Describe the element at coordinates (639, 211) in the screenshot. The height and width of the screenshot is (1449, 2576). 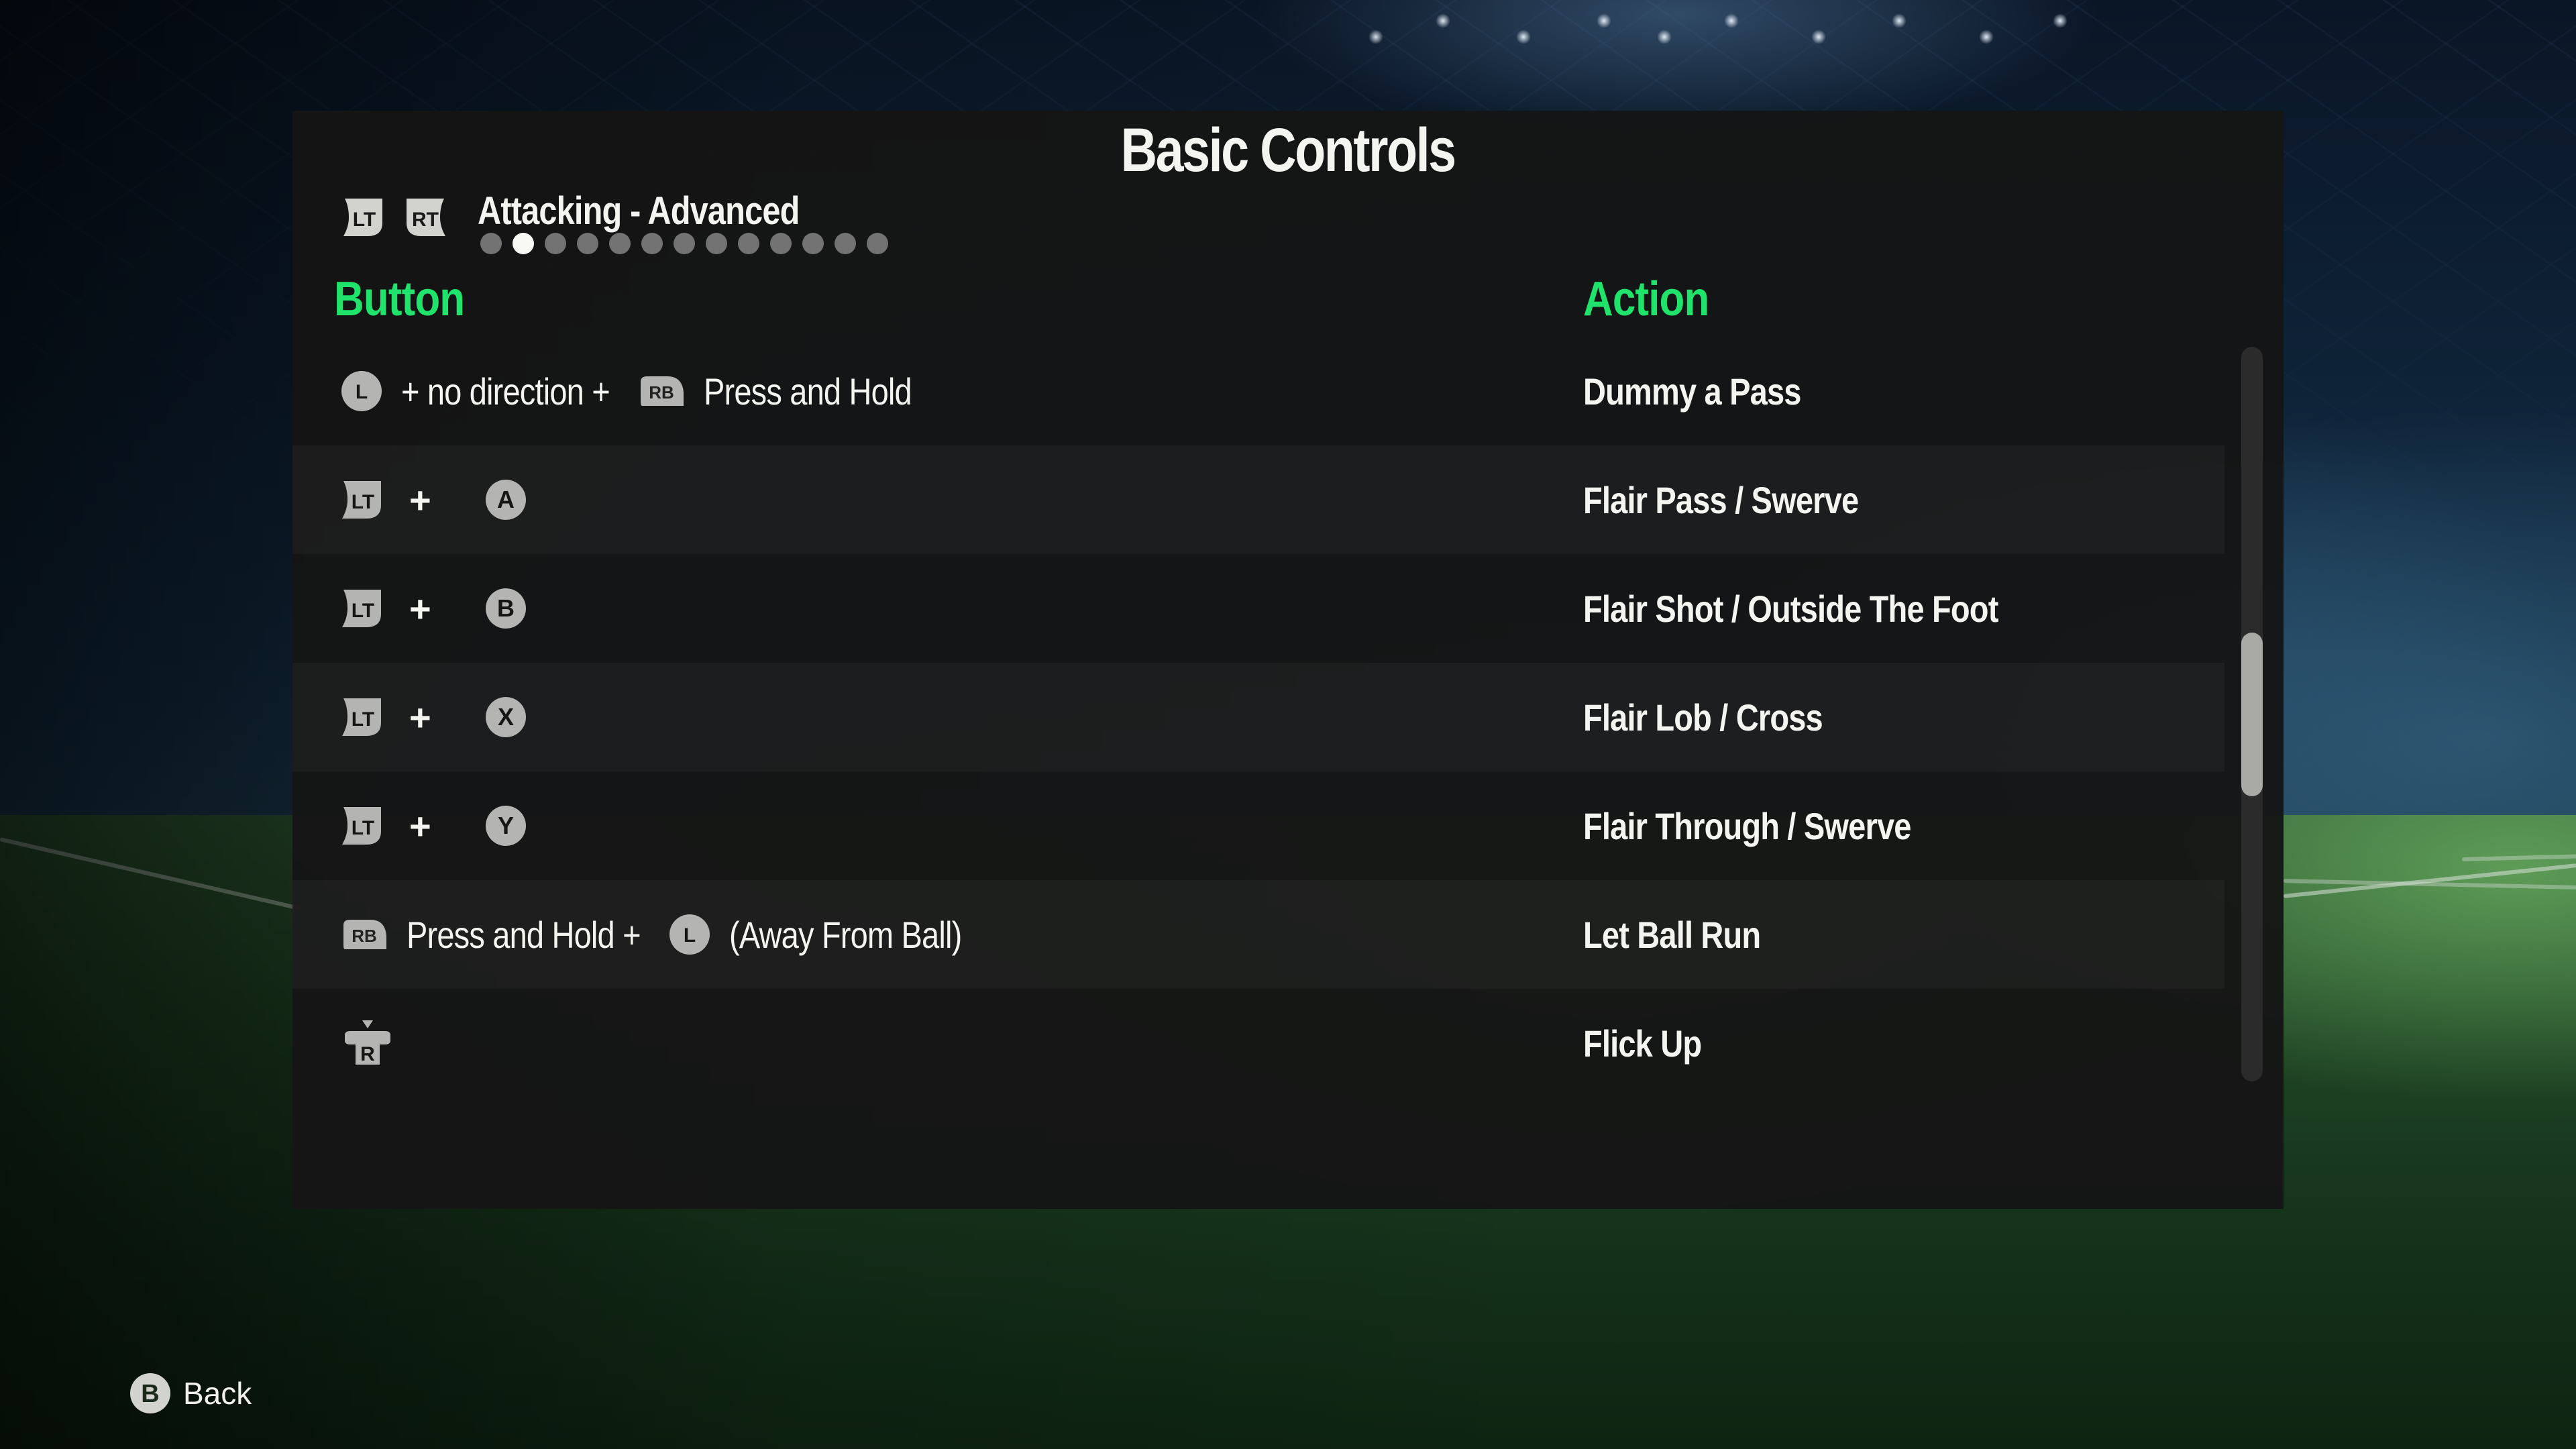
I see `category-label: Attacking - Advanced` at that location.